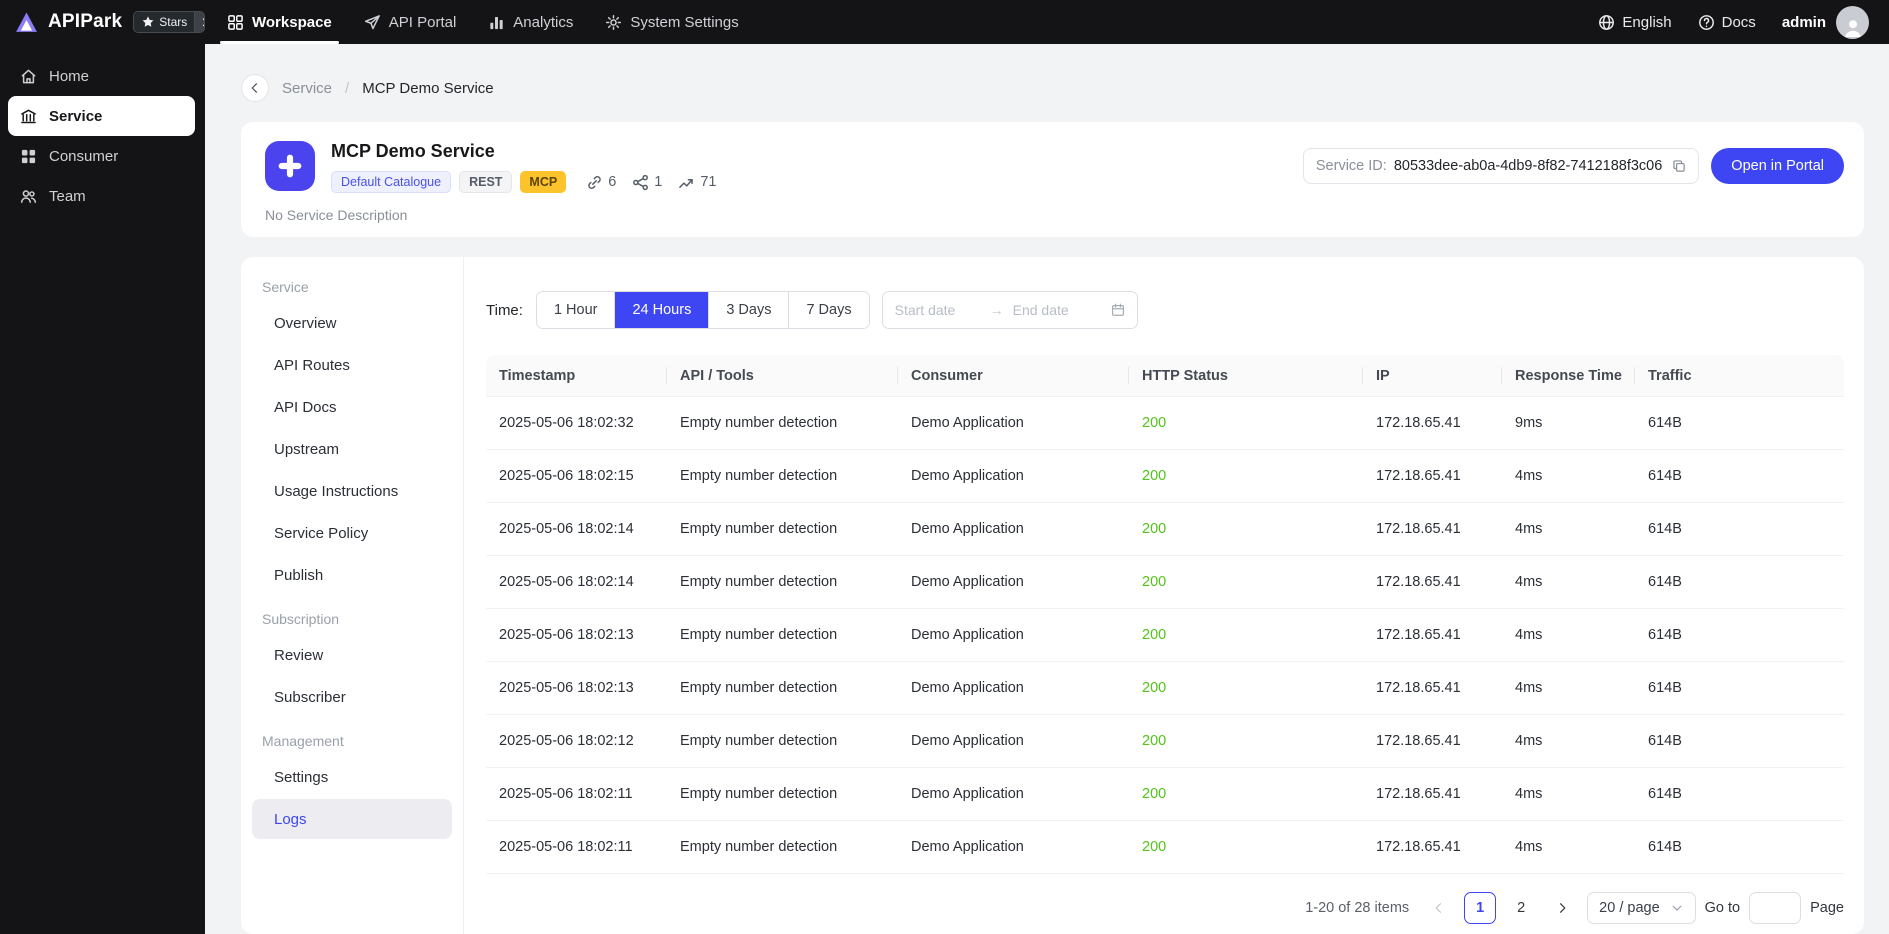 This screenshot has width=1889, height=934. I want to click on service-tag-default-catalogue: Default Catalogue, so click(391, 182).